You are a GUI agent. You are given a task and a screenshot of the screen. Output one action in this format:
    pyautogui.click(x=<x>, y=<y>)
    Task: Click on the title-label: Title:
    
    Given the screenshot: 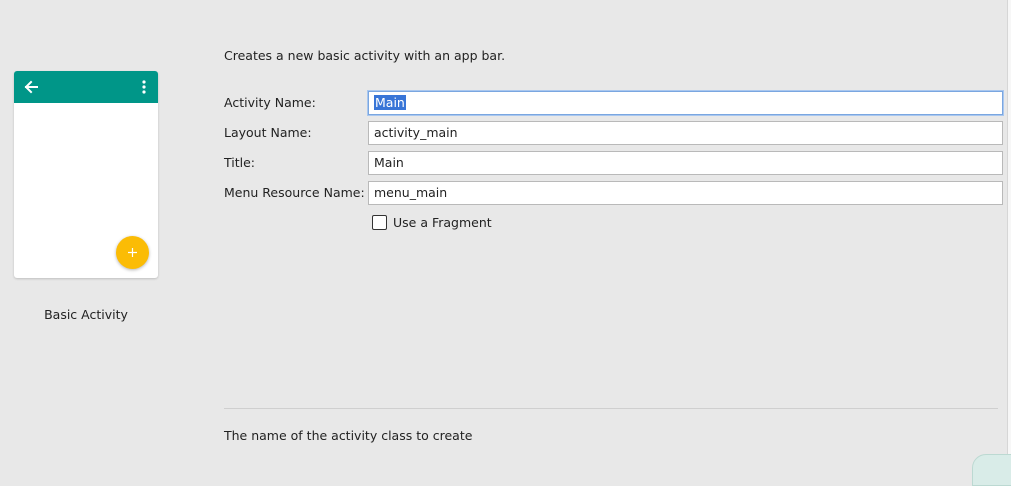 What is the action you would take?
    pyautogui.click(x=239, y=162)
    